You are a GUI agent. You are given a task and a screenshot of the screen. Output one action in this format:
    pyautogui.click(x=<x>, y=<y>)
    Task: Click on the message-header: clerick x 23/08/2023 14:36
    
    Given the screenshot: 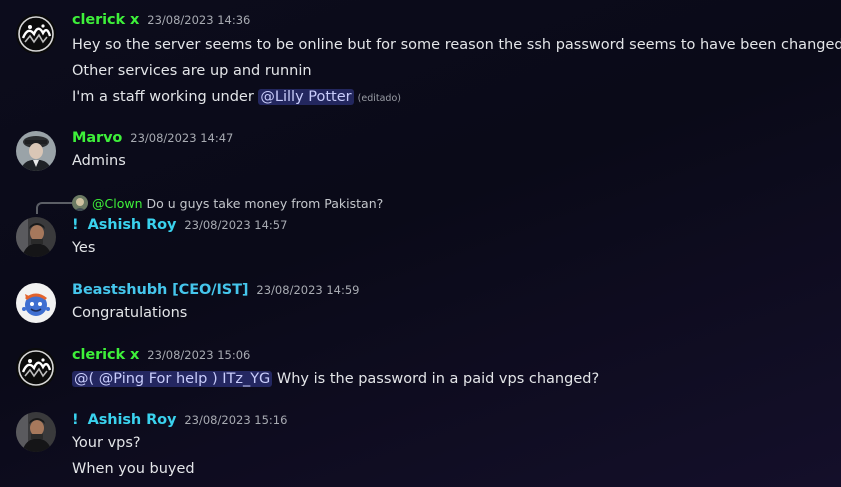 What is the action you would take?
    pyautogui.click(x=161, y=22)
    